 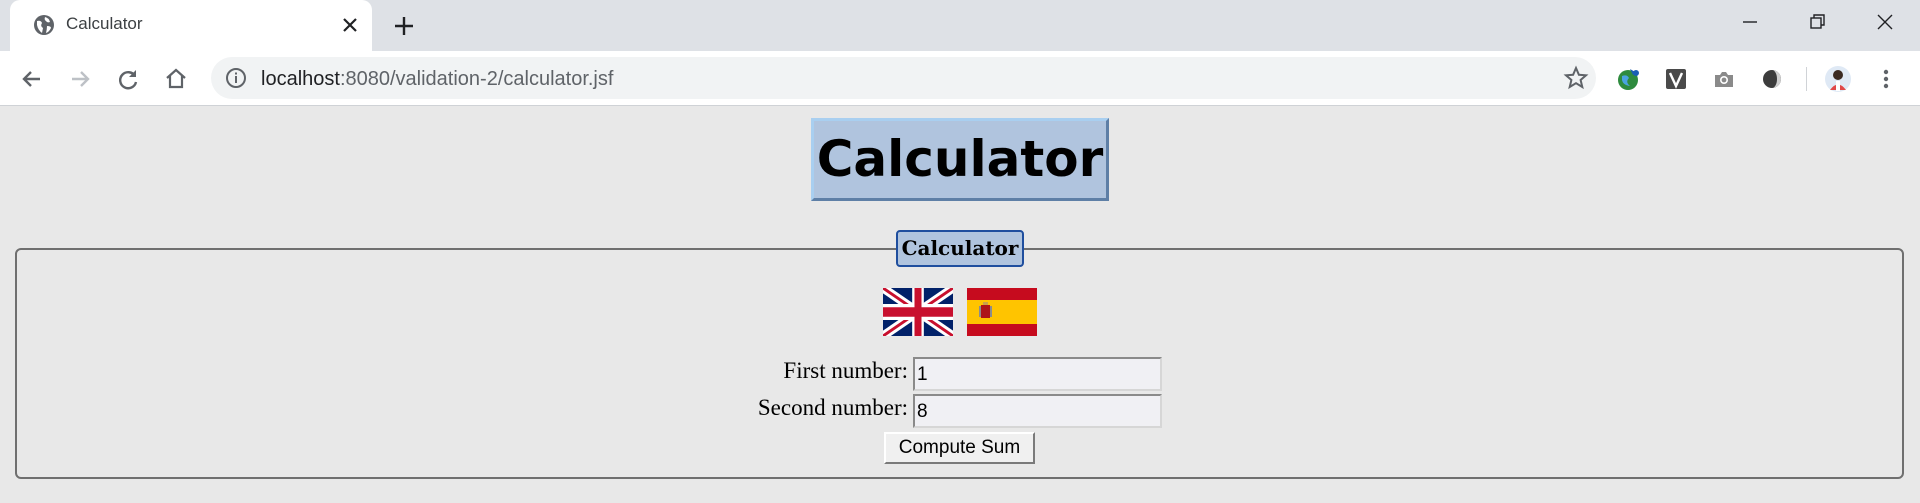 What do you see at coordinates (128, 79) in the screenshot?
I see `reload-icon` at bounding box center [128, 79].